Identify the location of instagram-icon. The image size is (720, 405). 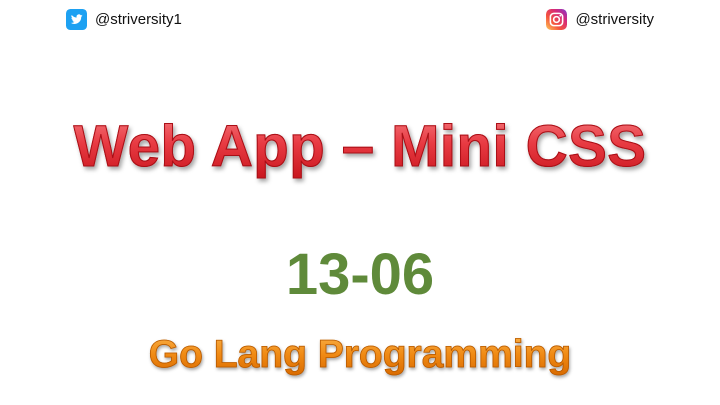
(557, 19).